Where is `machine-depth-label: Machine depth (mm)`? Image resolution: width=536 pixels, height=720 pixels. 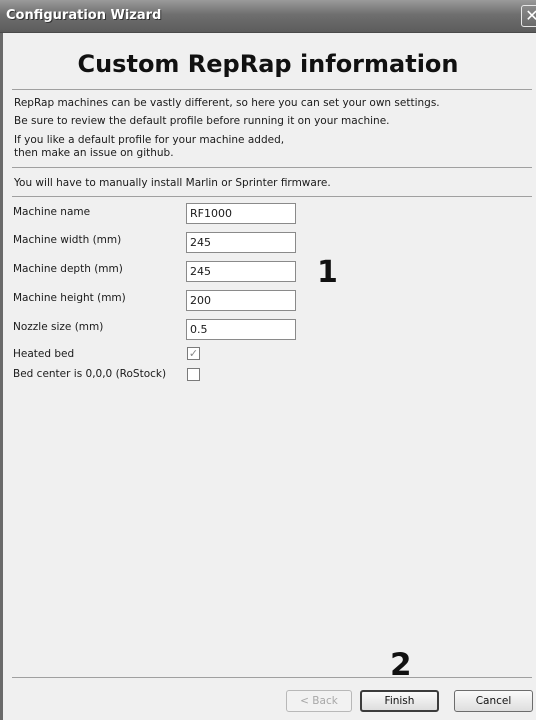 machine-depth-label: Machine depth (mm) is located at coordinates (68, 269).